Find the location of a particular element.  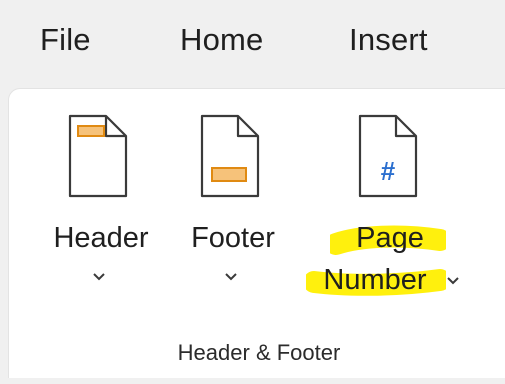

page-number-label-line1: Page is located at coordinates (390, 238).